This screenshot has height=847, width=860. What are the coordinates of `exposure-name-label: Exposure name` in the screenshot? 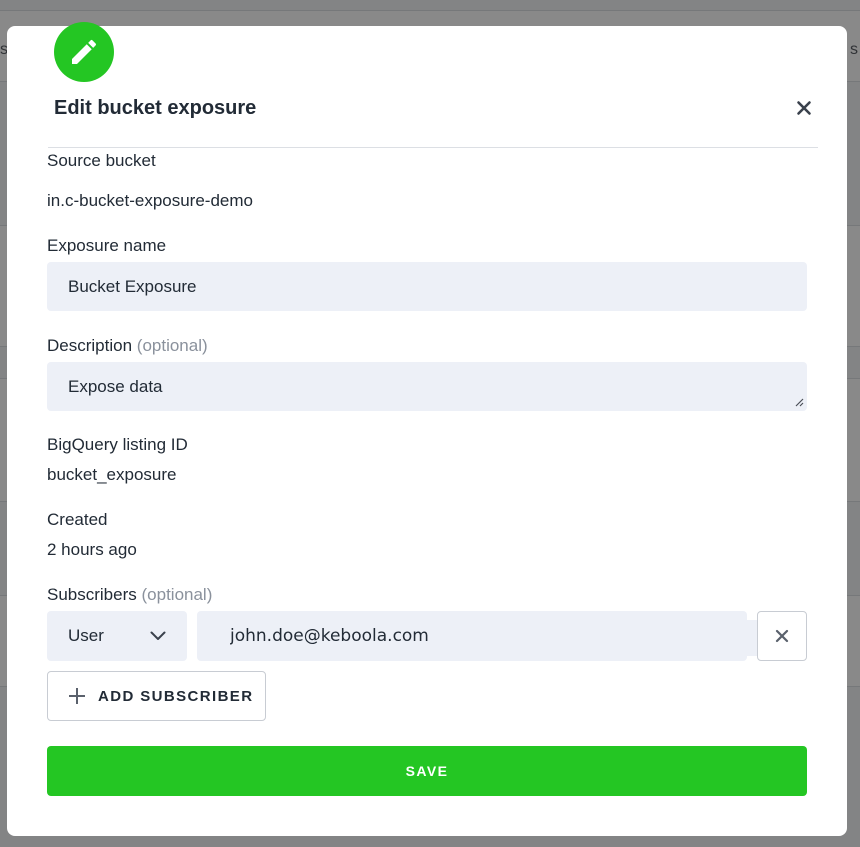 It's located at (107, 245).